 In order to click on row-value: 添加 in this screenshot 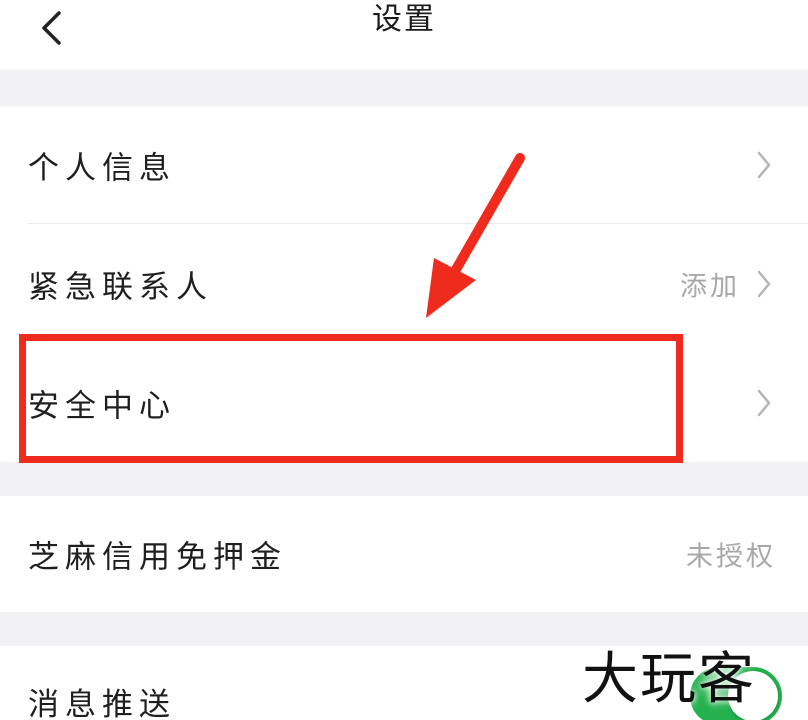, I will do `click(710, 287)`.